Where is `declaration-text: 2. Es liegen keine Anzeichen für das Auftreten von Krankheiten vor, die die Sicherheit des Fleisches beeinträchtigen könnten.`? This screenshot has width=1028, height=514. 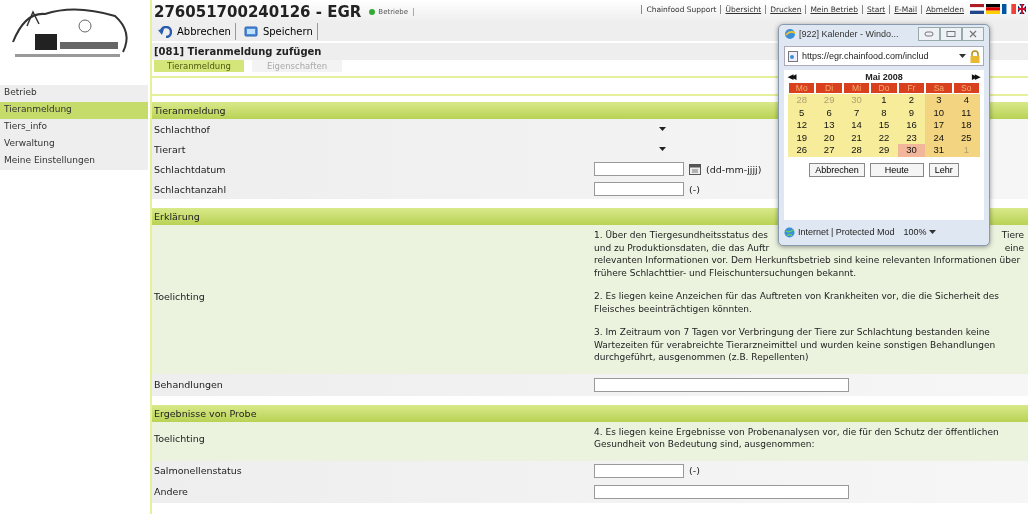 declaration-text: 2. Es liegen keine Anzeichen für das Auftreten von Krankheiten vor, die die Sicherheit des Fleisches beeinträchtigen könnten. is located at coordinates (797, 302).